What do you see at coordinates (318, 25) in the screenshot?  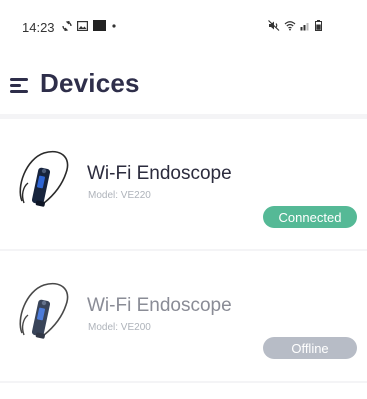 I see `battery-icon` at bounding box center [318, 25].